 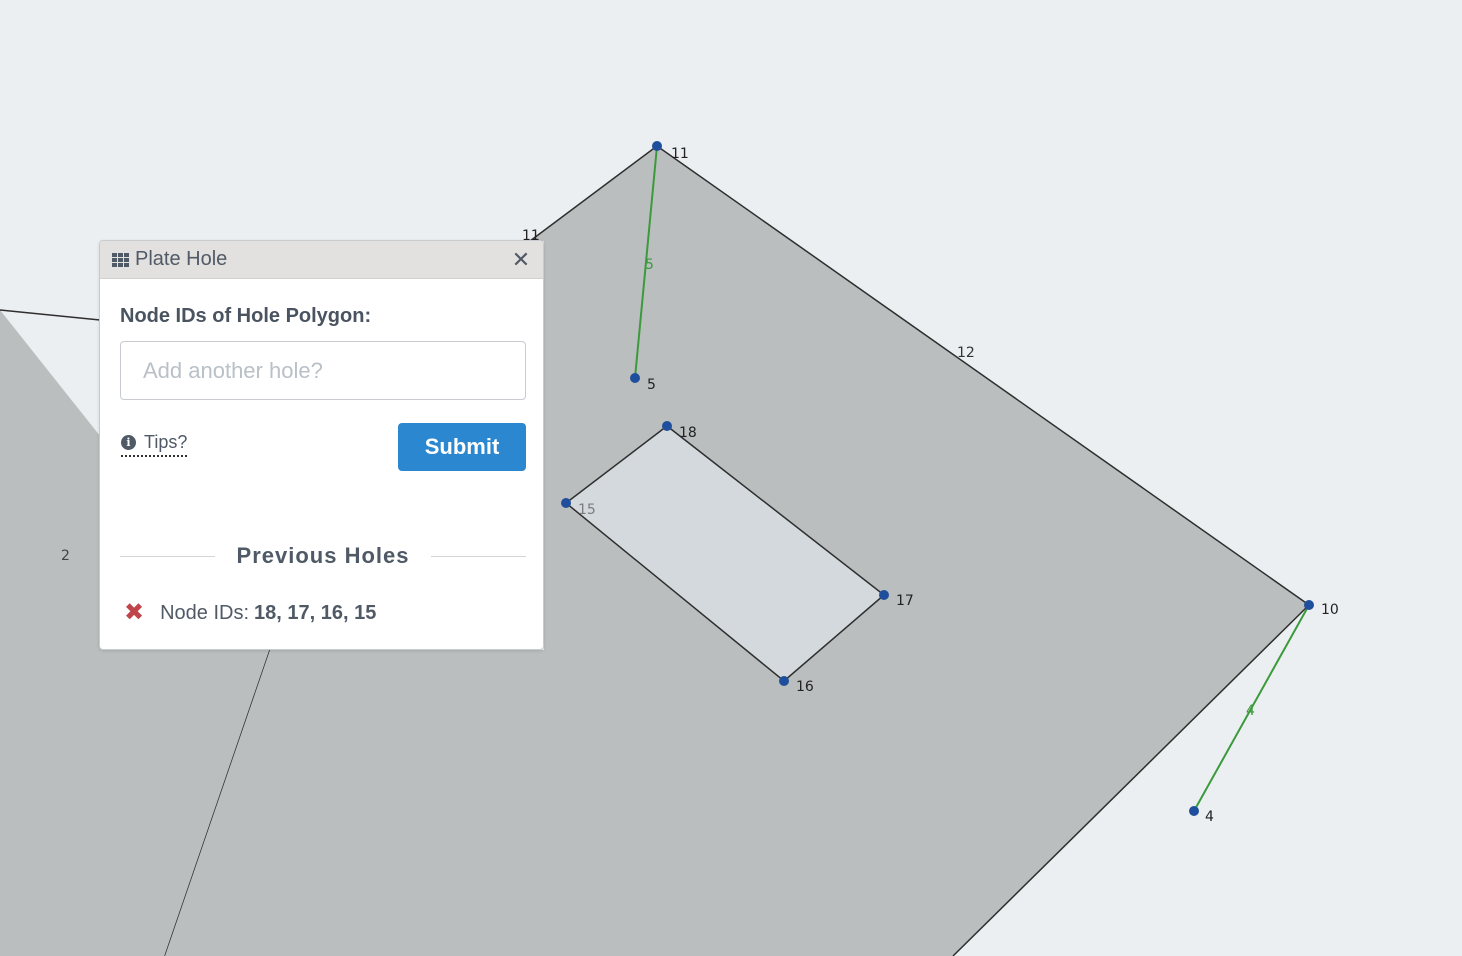 I want to click on edge-label-2: 2, so click(x=65, y=556).